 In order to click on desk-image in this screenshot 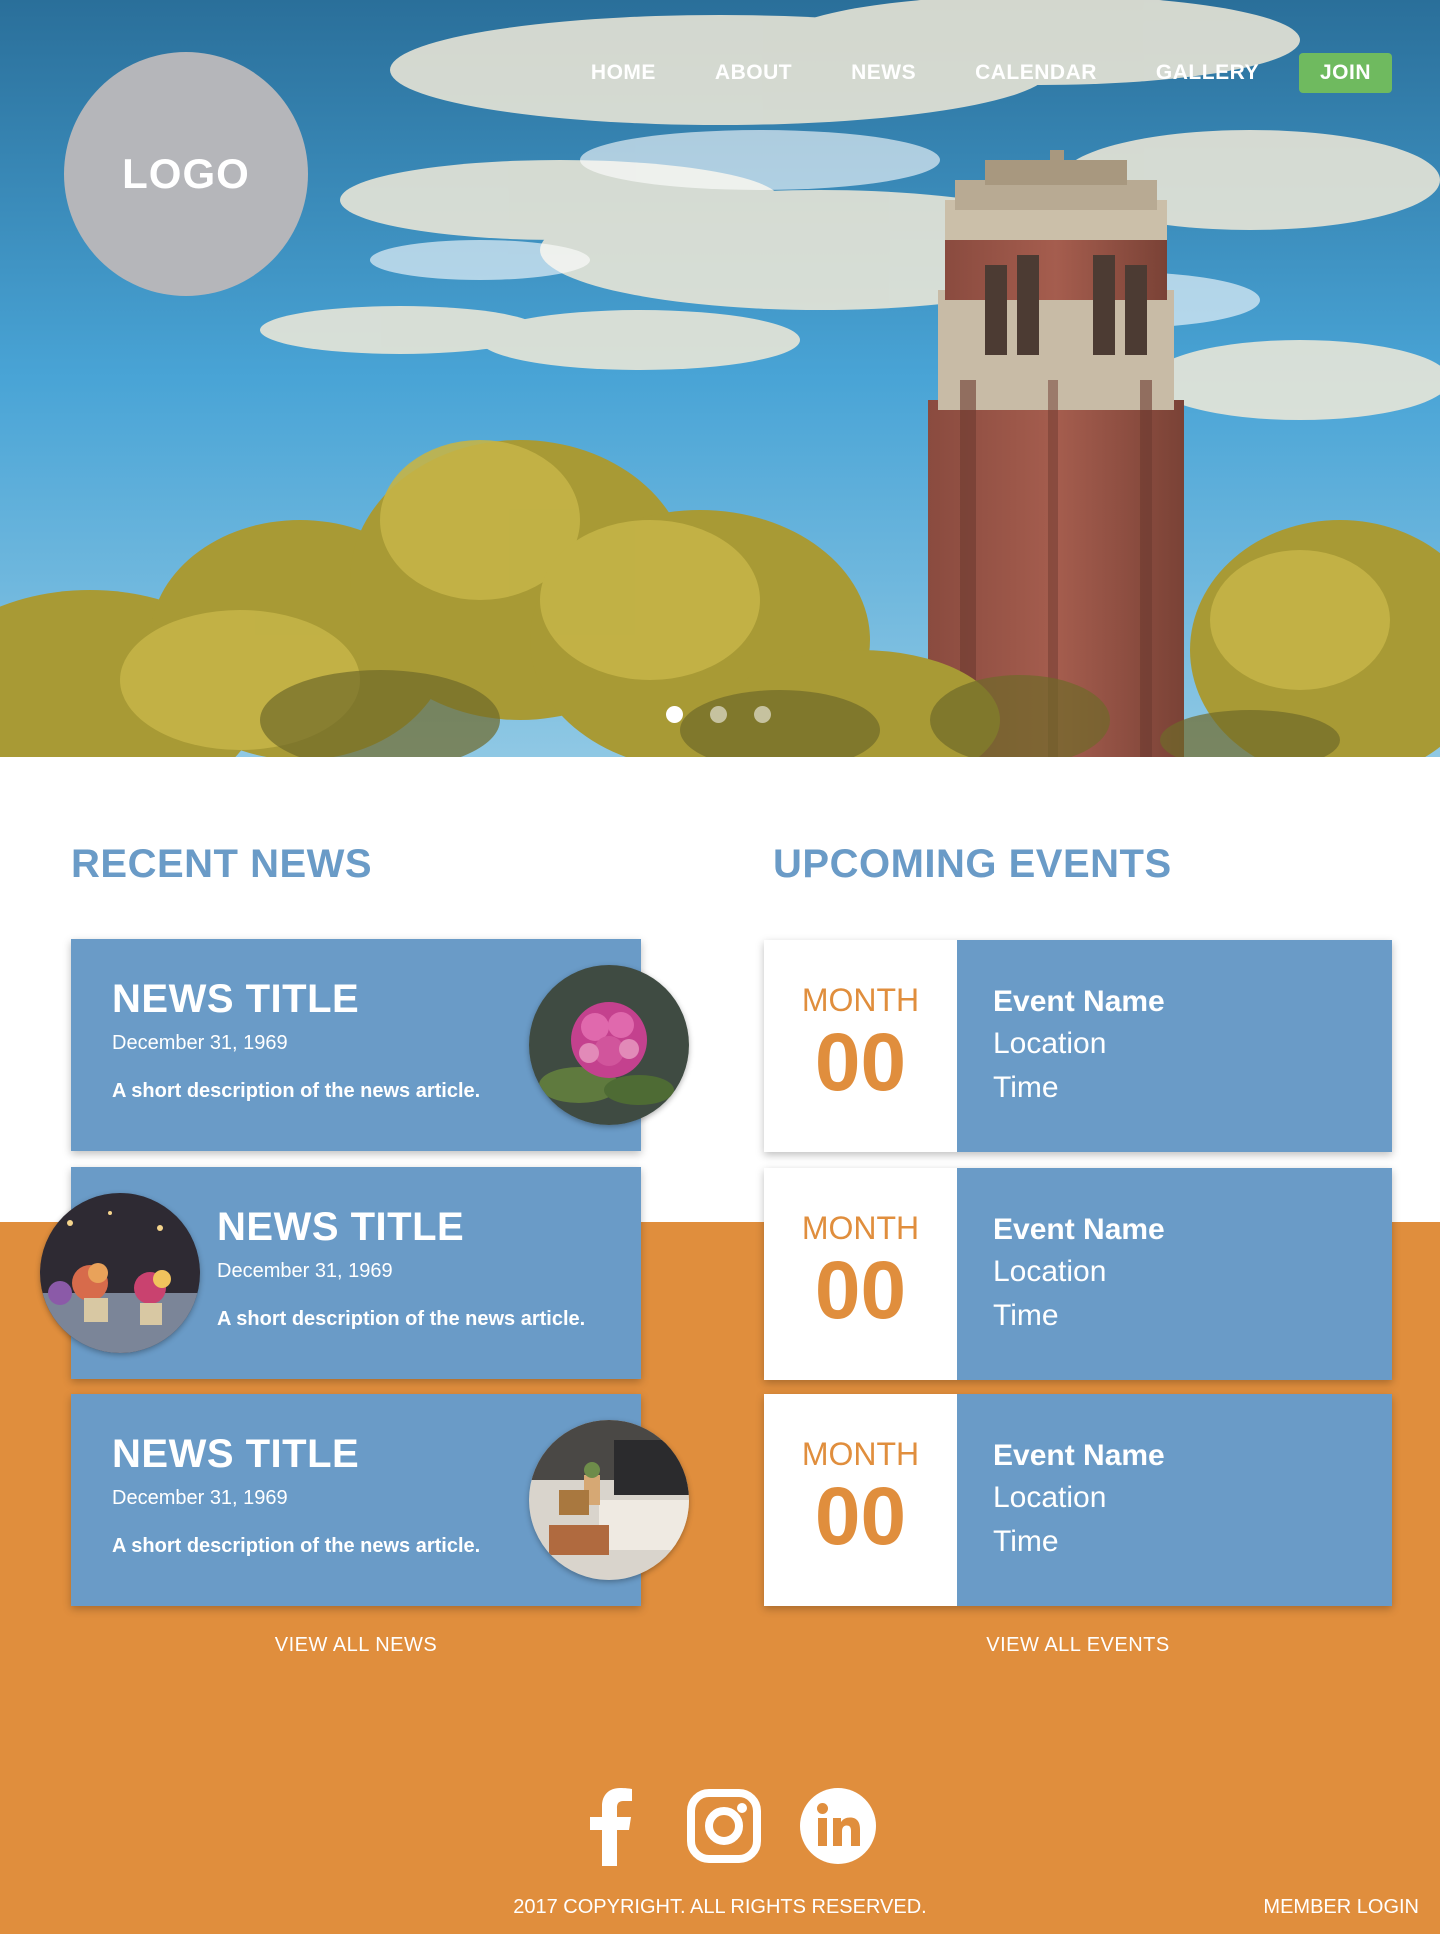, I will do `click(609, 1500)`.